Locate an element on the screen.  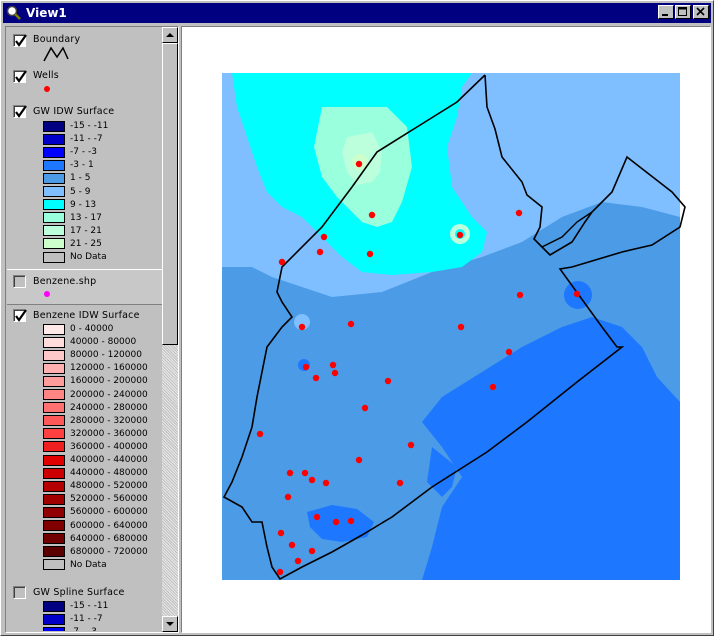
layer-benzene-shp: Benzene.shp is located at coordinates (85, 287).